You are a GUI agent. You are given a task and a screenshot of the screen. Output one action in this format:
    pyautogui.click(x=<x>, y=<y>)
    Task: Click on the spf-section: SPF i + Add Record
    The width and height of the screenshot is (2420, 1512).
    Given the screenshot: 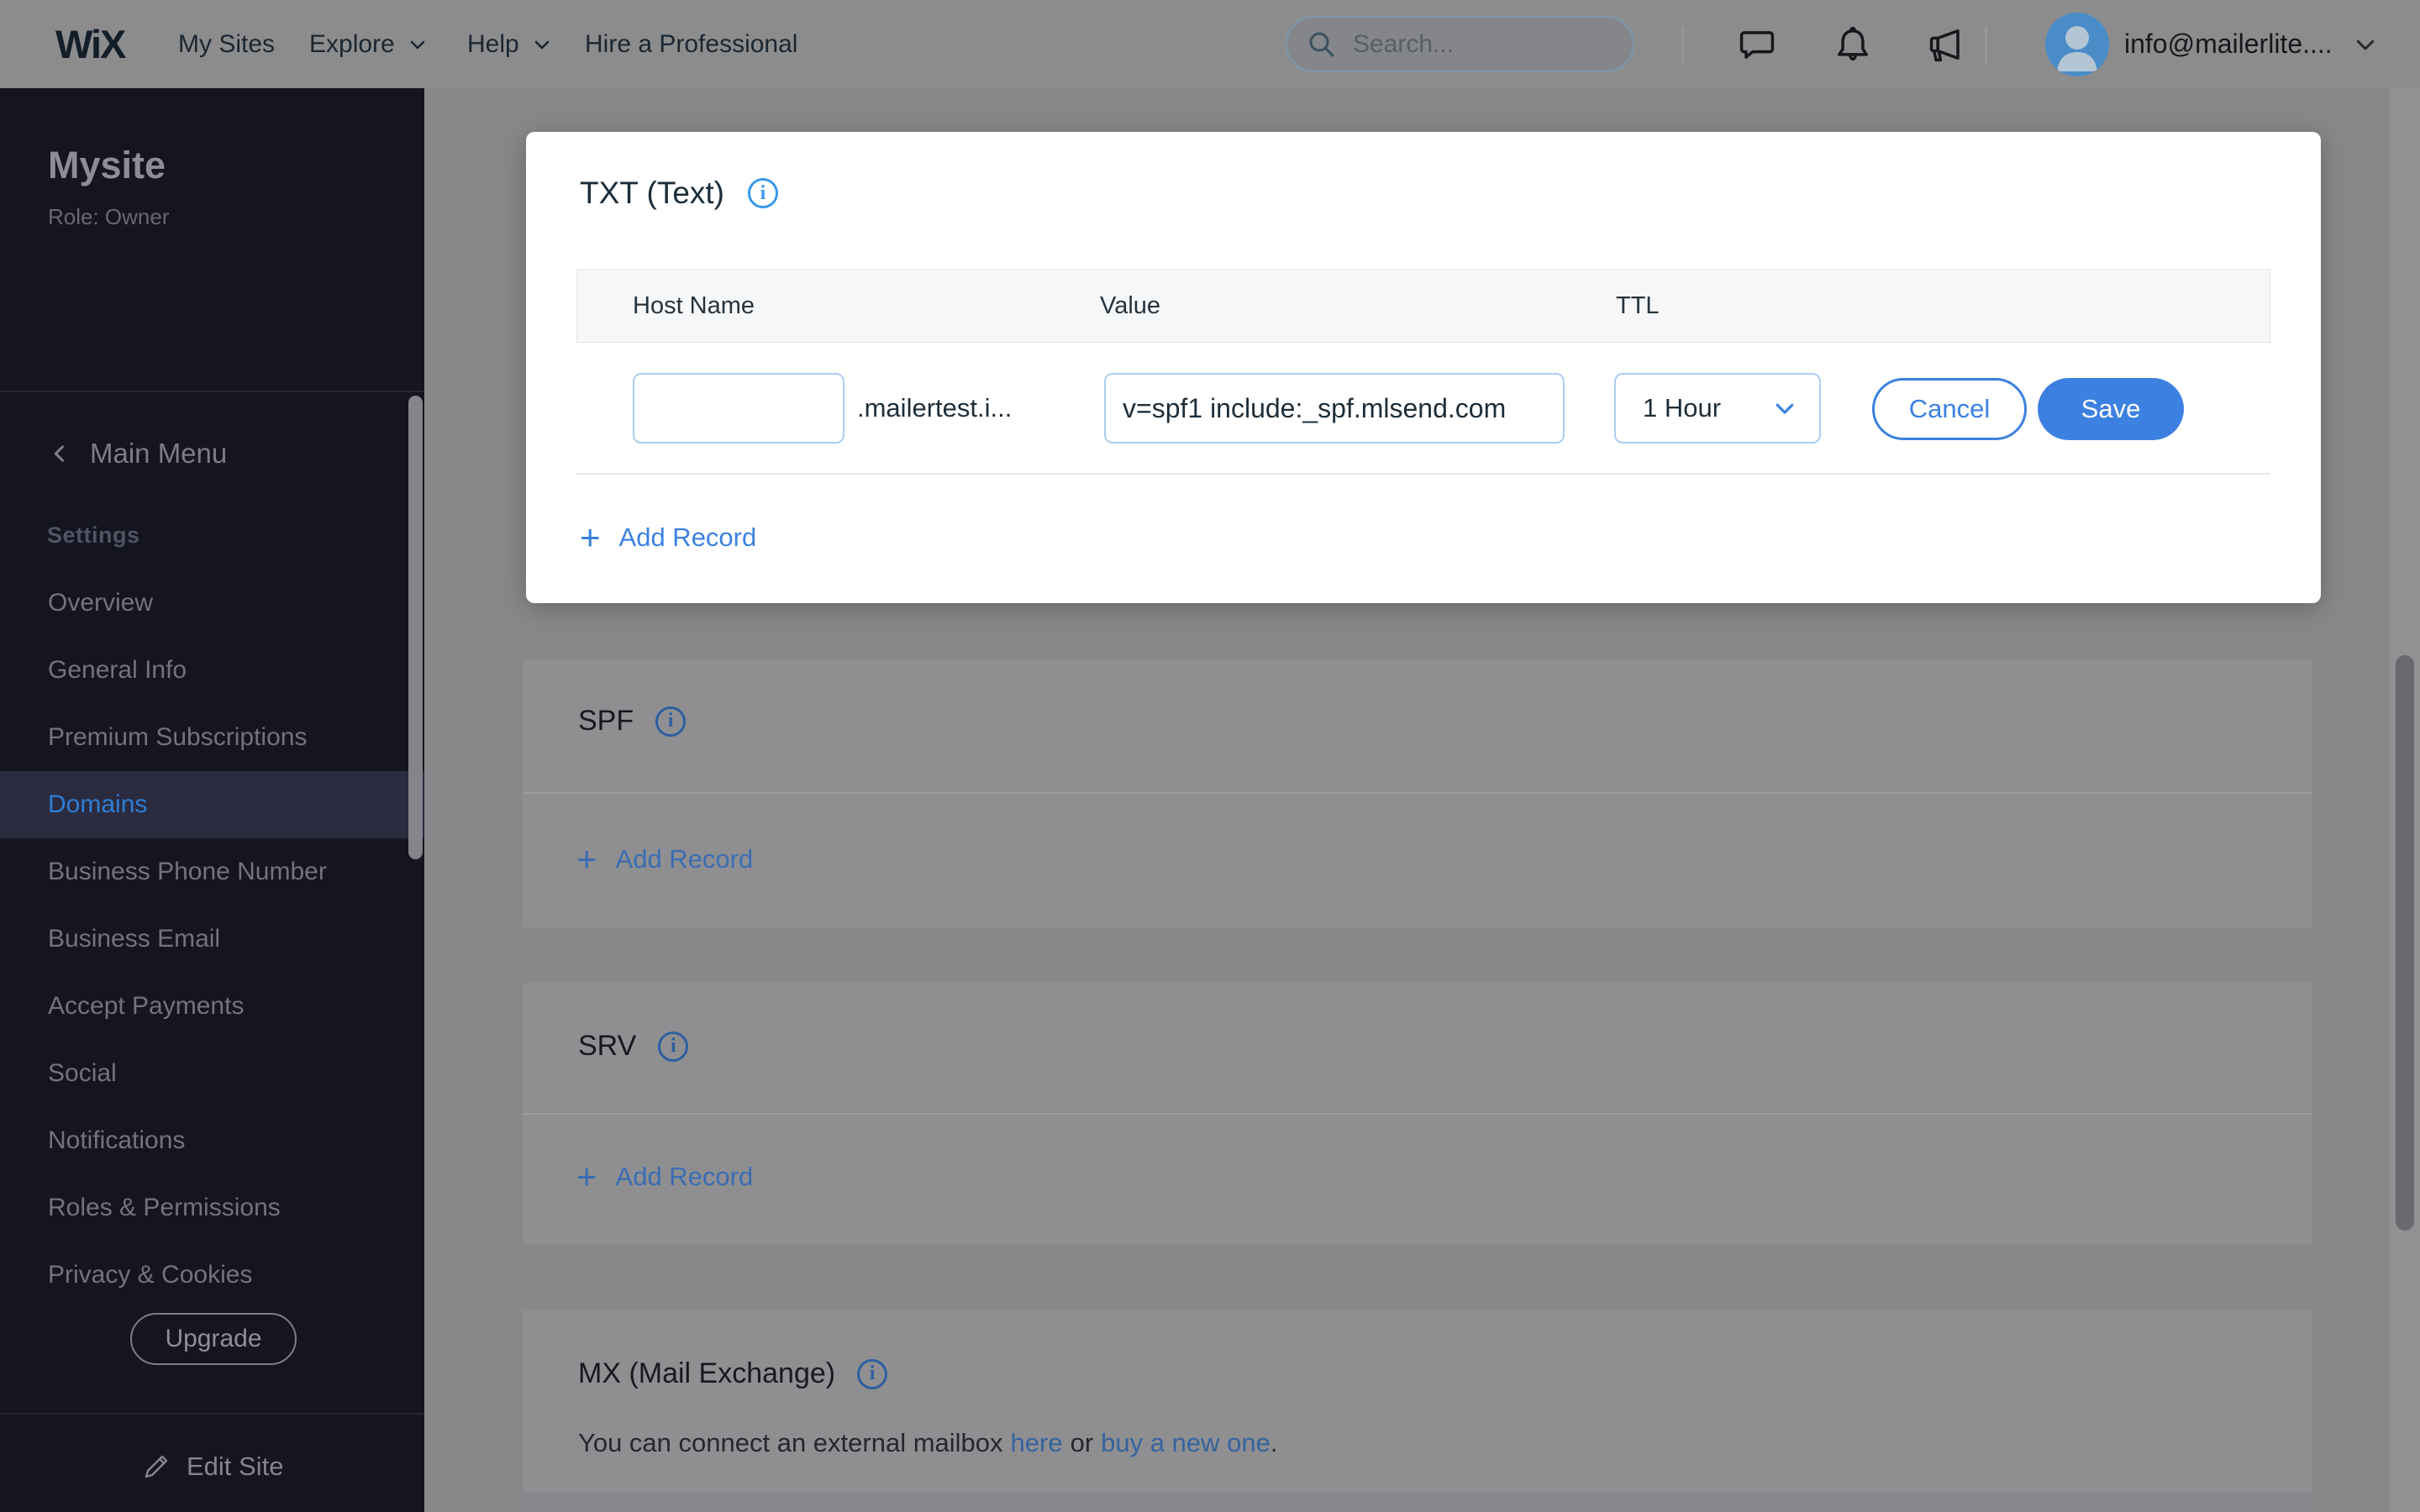 What is the action you would take?
    pyautogui.click(x=1417, y=793)
    